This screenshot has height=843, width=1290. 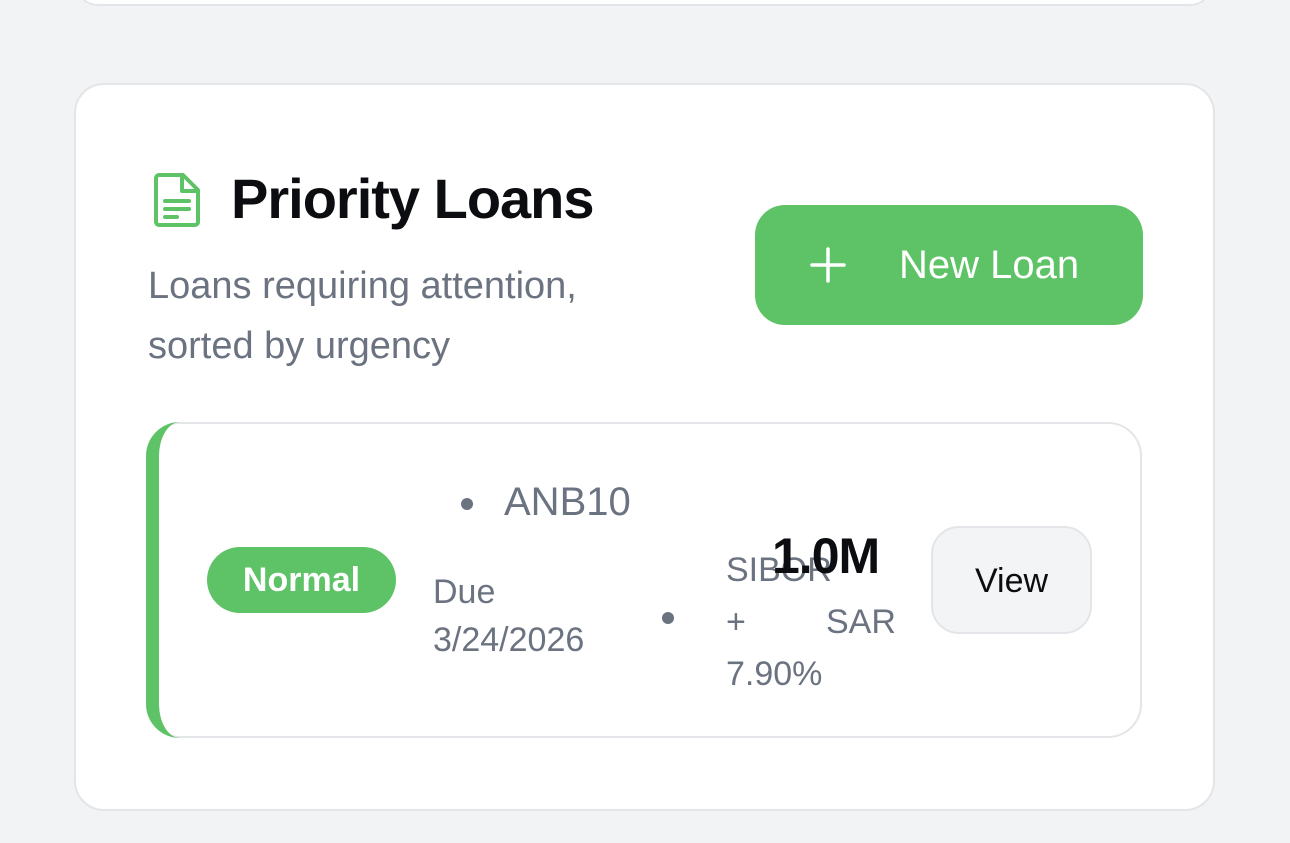 What do you see at coordinates (826, 556) in the screenshot?
I see `loan-amount: 1.0M` at bounding box center [826, 556].